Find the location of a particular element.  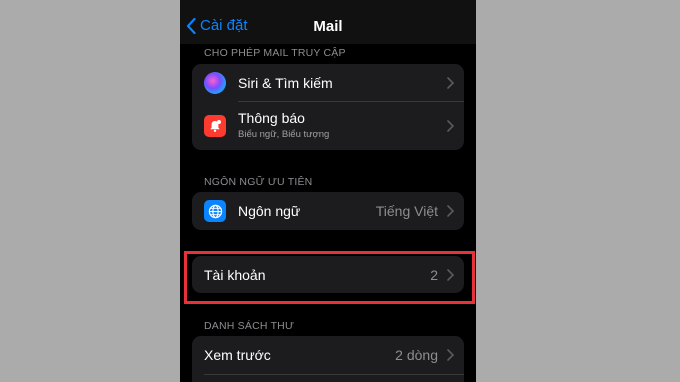

siri-icon is located at coordinates (215, 82).